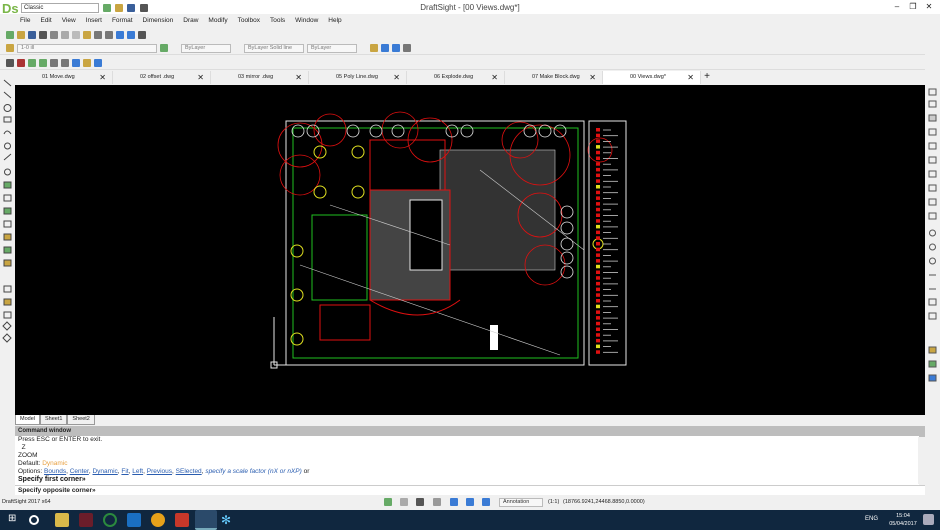  Describe the element at coordinates (921, 460) in the screenshot. I see `command-scrollbar` at that location.